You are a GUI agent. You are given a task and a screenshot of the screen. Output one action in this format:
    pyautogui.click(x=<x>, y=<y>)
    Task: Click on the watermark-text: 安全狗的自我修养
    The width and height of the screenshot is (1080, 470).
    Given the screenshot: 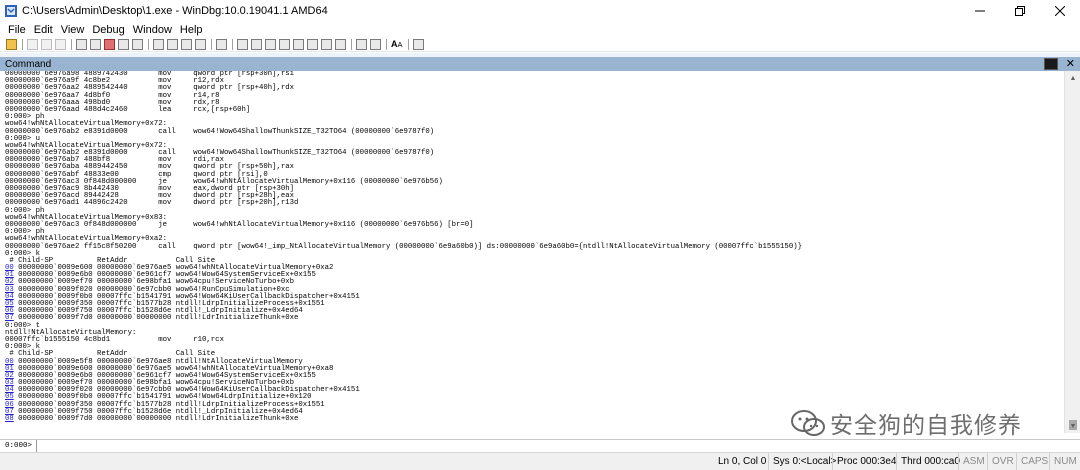 What is the action you would take?
    pyautogui.click(x=926, y=426)
    